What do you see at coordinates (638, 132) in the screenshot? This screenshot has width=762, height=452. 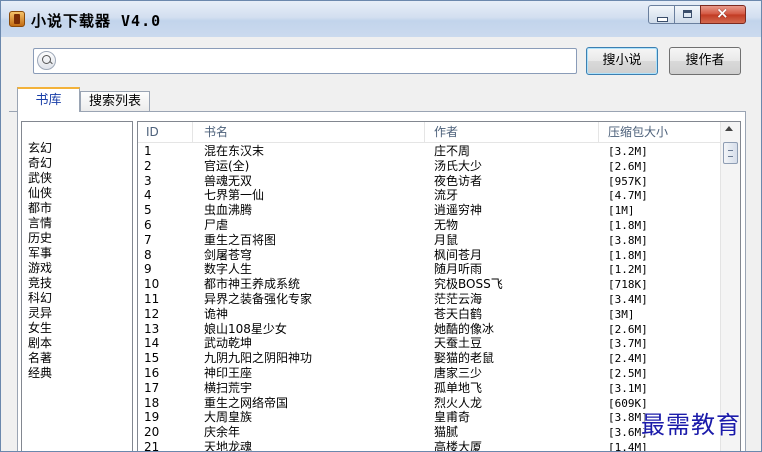 I see `column-header-size: 压缩包大小` at bounding box center [638, 132].